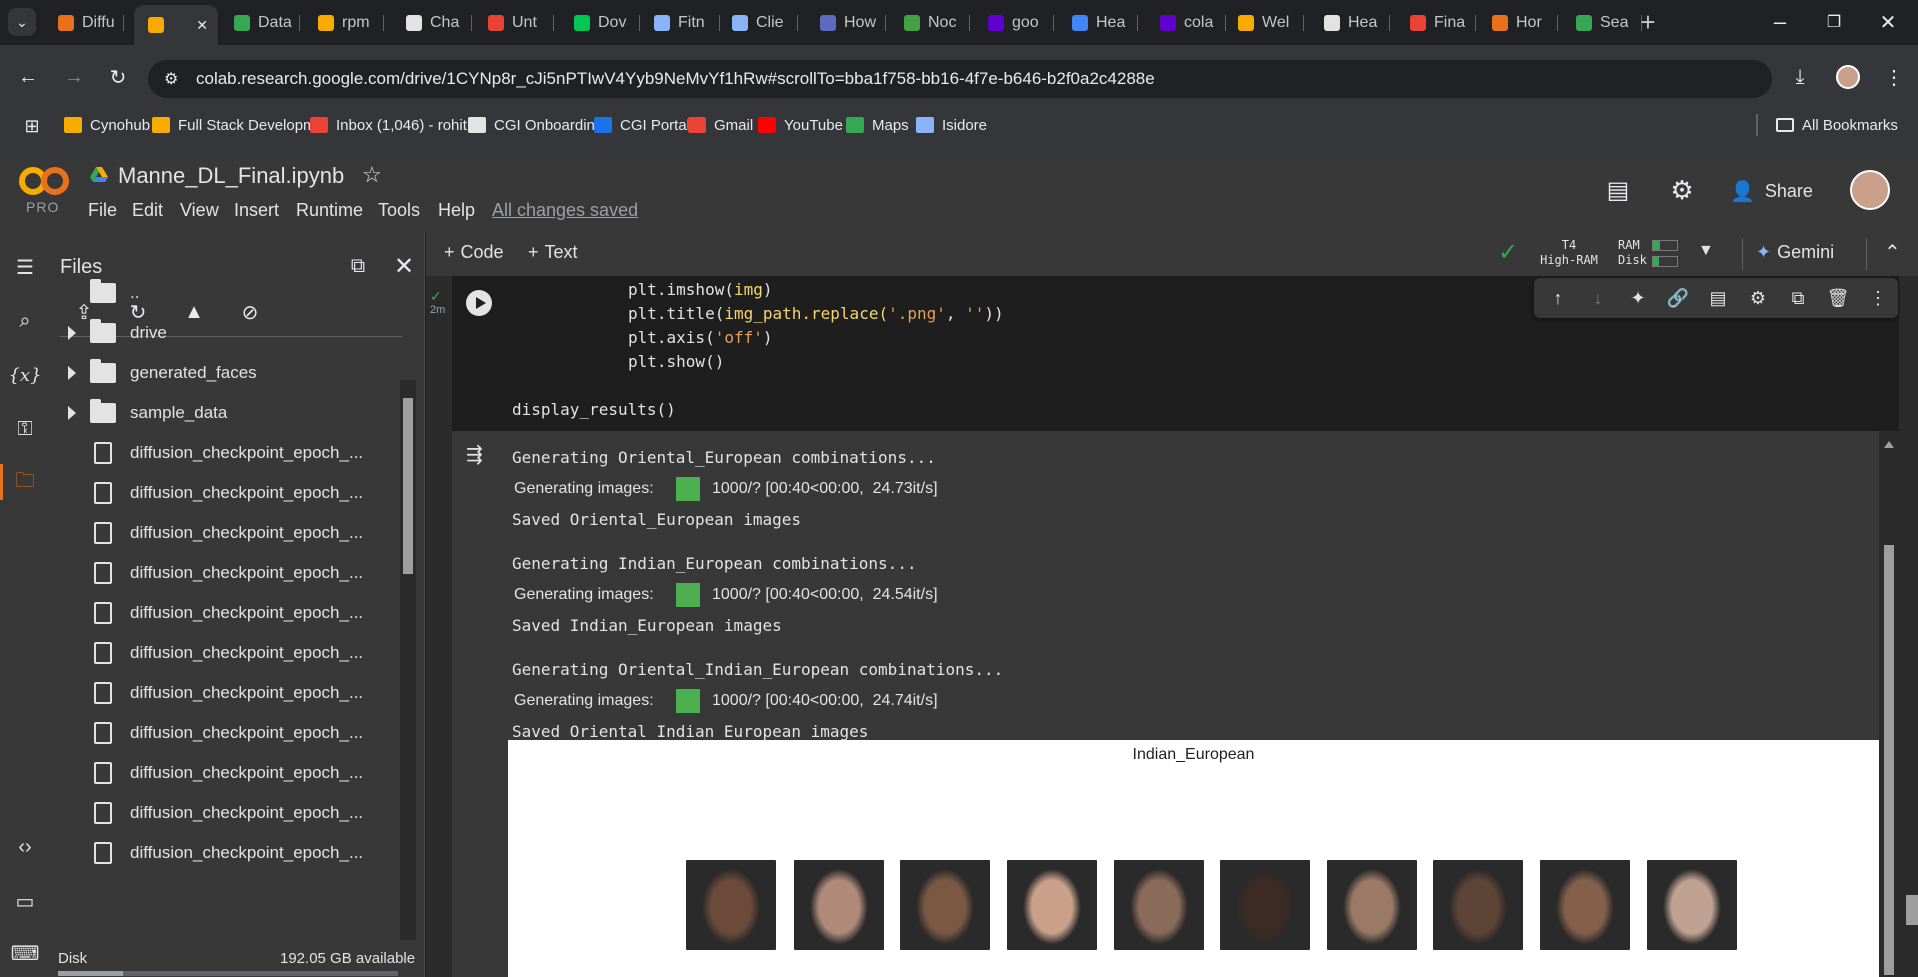  What do you see at coordinates (758, 23) in the screenshot?
I see `browser-tab: Clie` at bounding box center [758, 23].